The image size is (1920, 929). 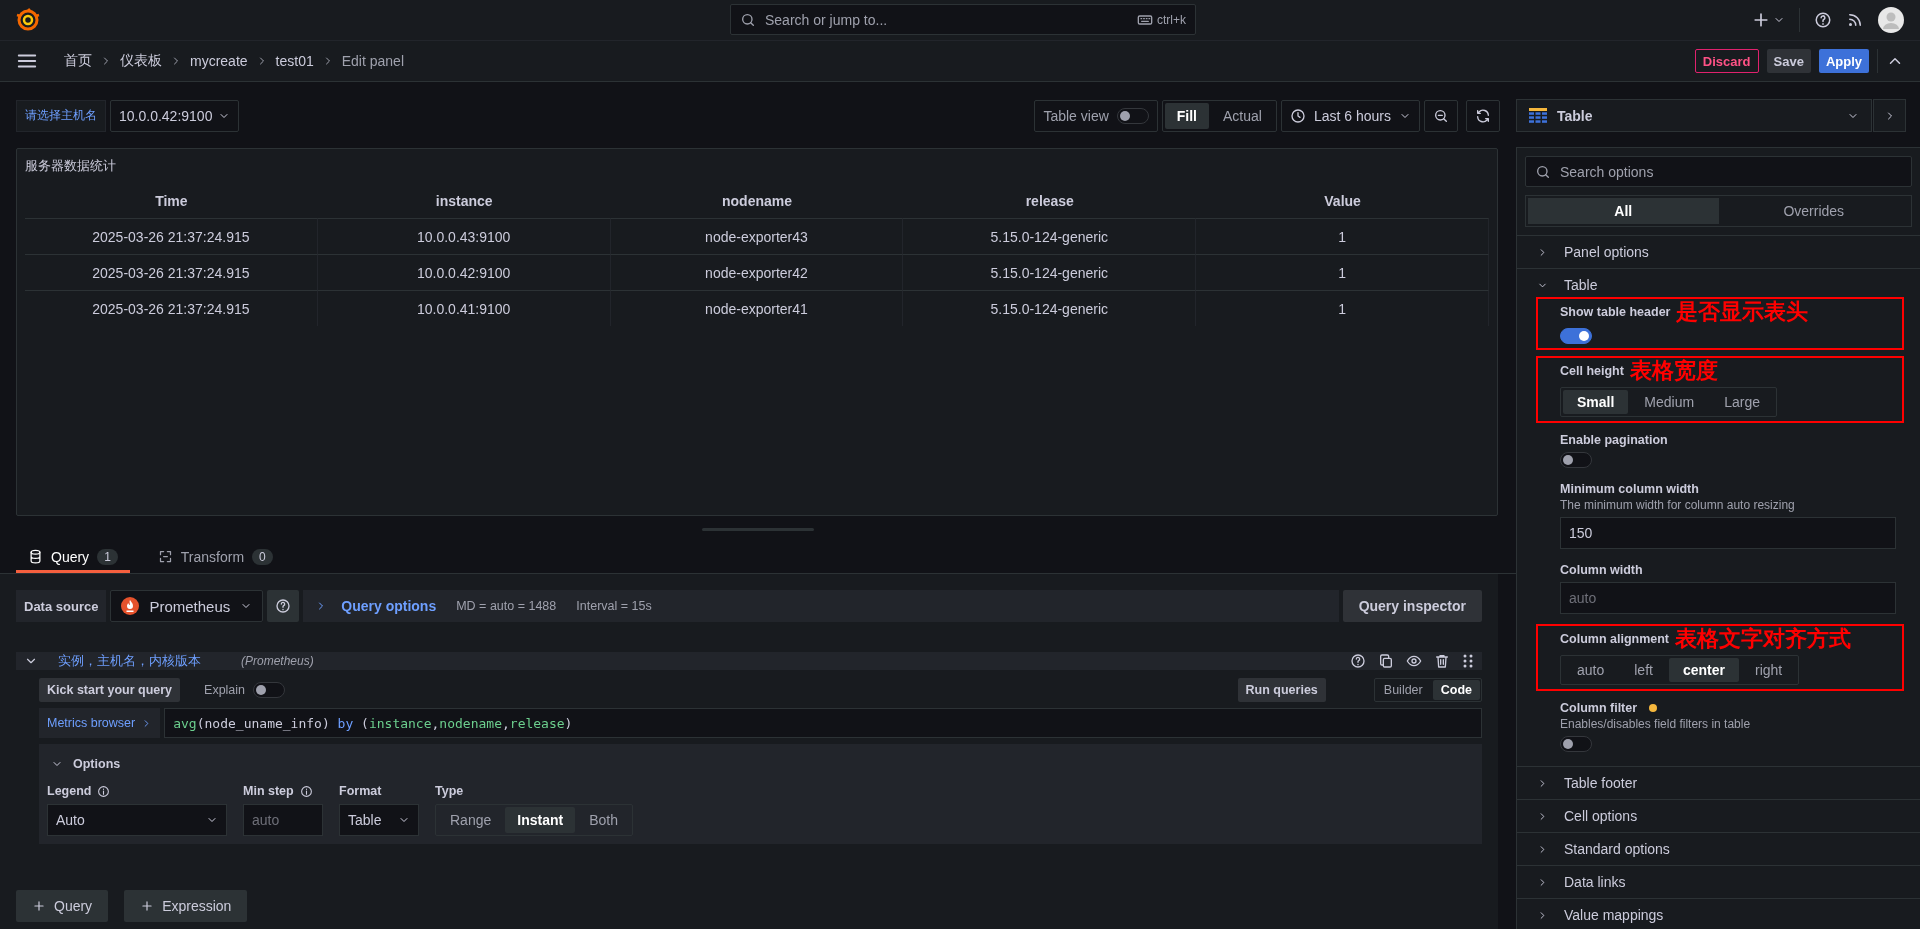 I want to click on table-icon, so click(x=1538, y=115).